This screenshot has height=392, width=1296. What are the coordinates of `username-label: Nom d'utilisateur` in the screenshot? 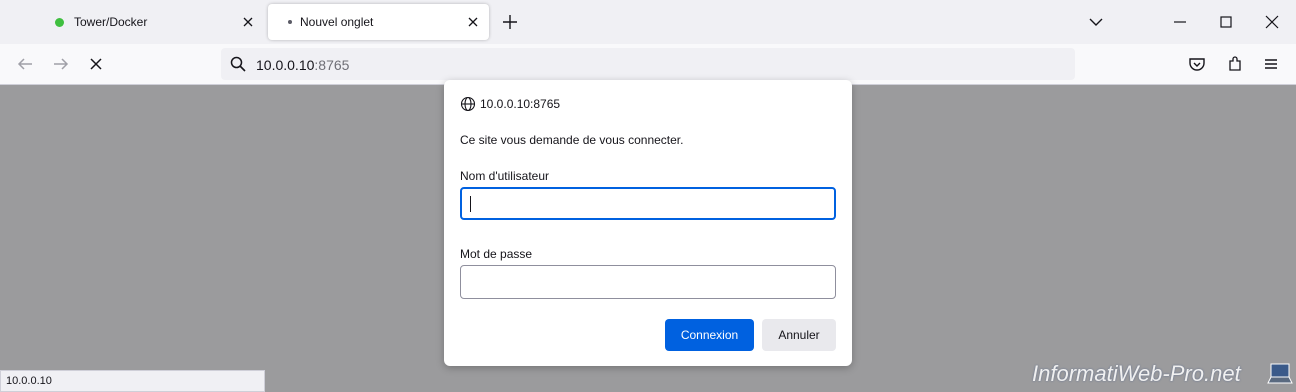 It's located at (504, 176).